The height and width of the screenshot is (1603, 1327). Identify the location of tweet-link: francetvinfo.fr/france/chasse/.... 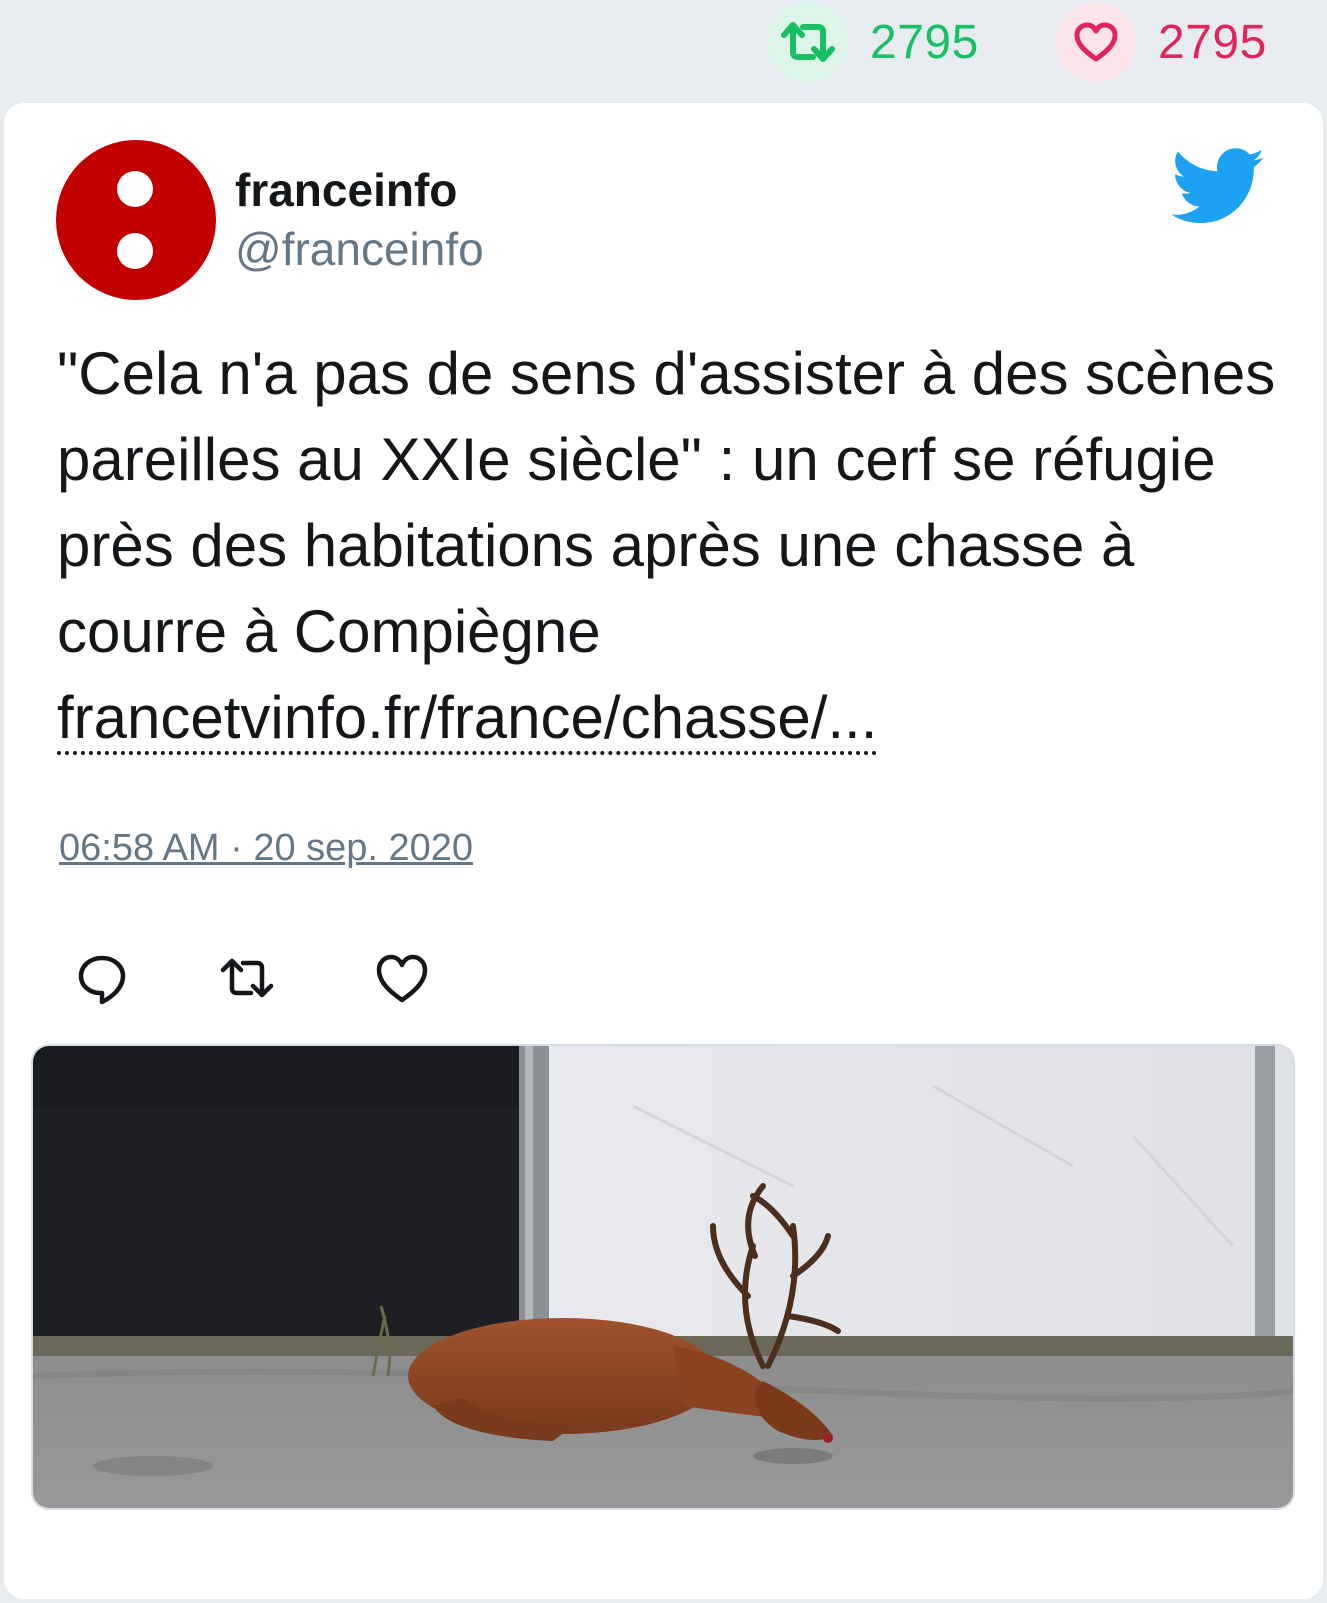
(467, 719).